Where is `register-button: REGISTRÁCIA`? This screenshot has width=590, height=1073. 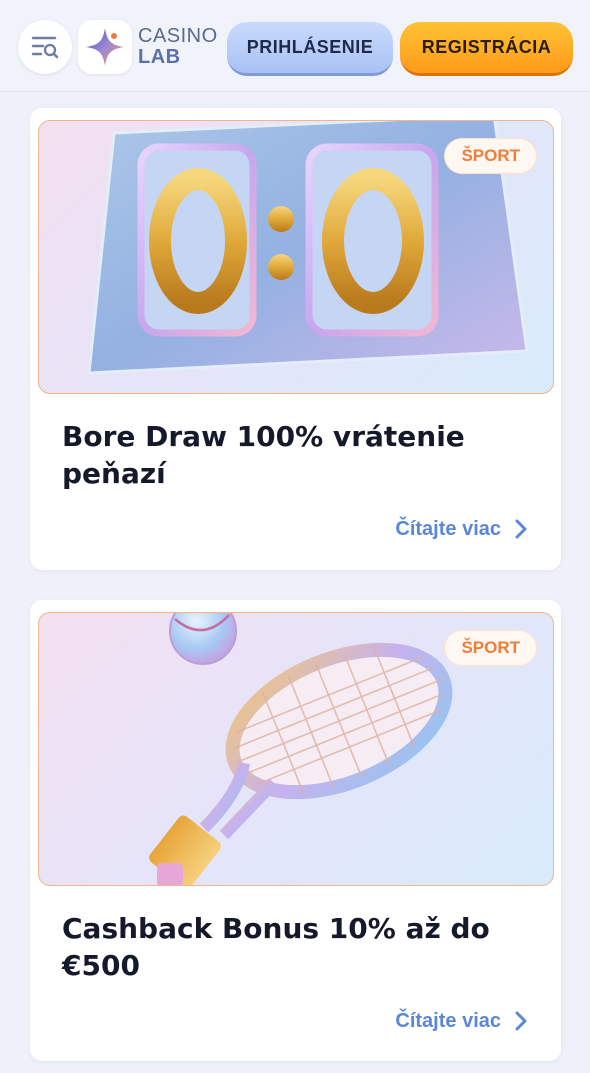 register-button: REGISTRÁCIA is located at coordinates (486, 49).